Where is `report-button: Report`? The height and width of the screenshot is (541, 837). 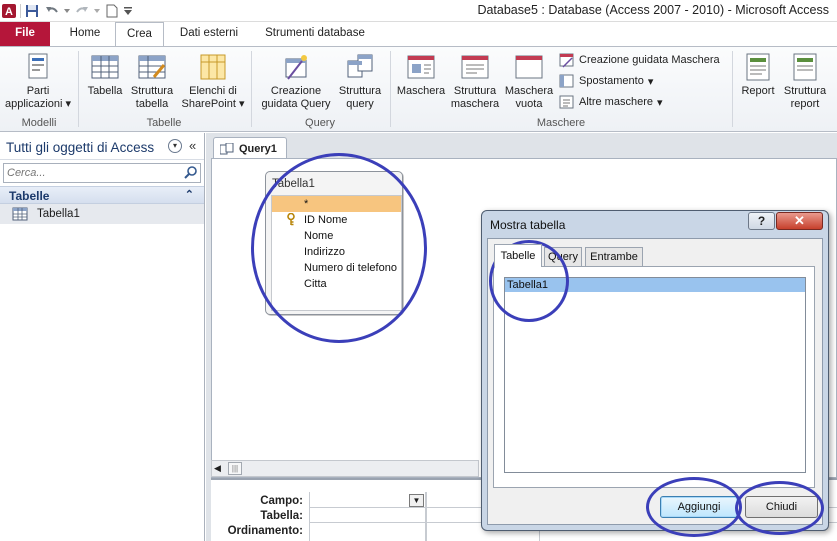
report-button: Report is located at coordinates (758, 74).